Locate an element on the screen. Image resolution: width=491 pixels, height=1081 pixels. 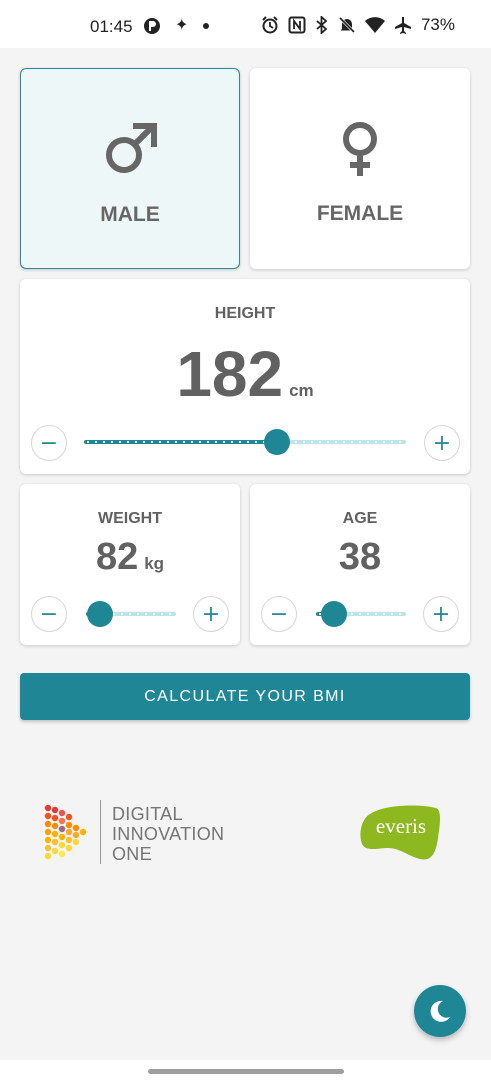
status-right-icons: 73% is located at coordinates (358, 25).